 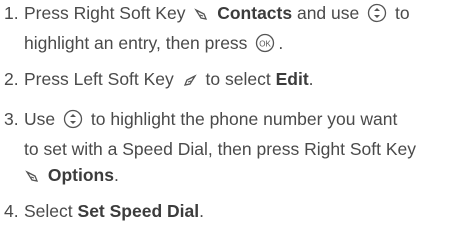 I want to click on step-text: Select, so click(x=48, y=211).